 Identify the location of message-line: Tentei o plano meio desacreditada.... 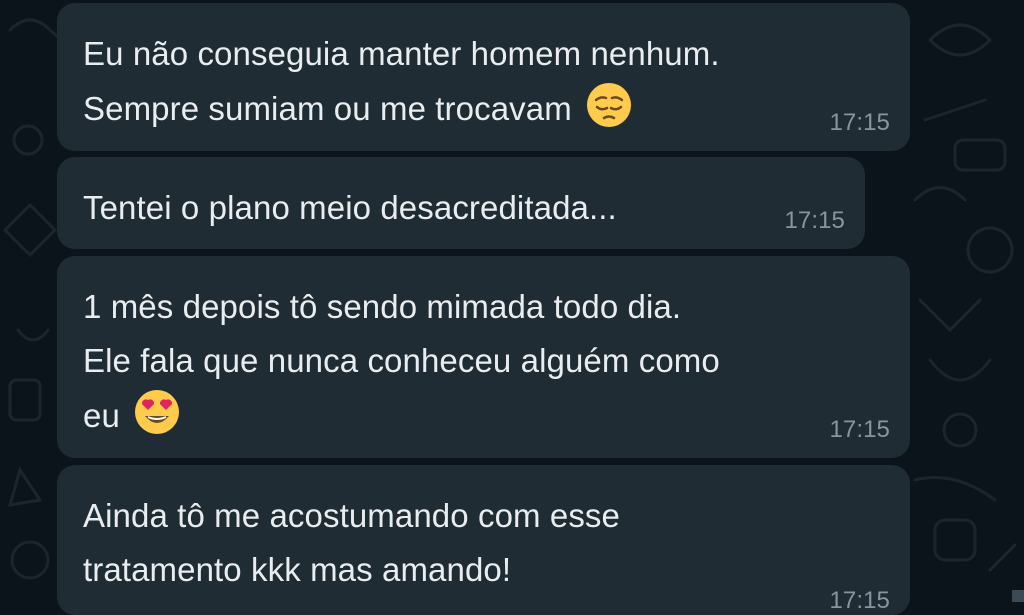
(350, 207).